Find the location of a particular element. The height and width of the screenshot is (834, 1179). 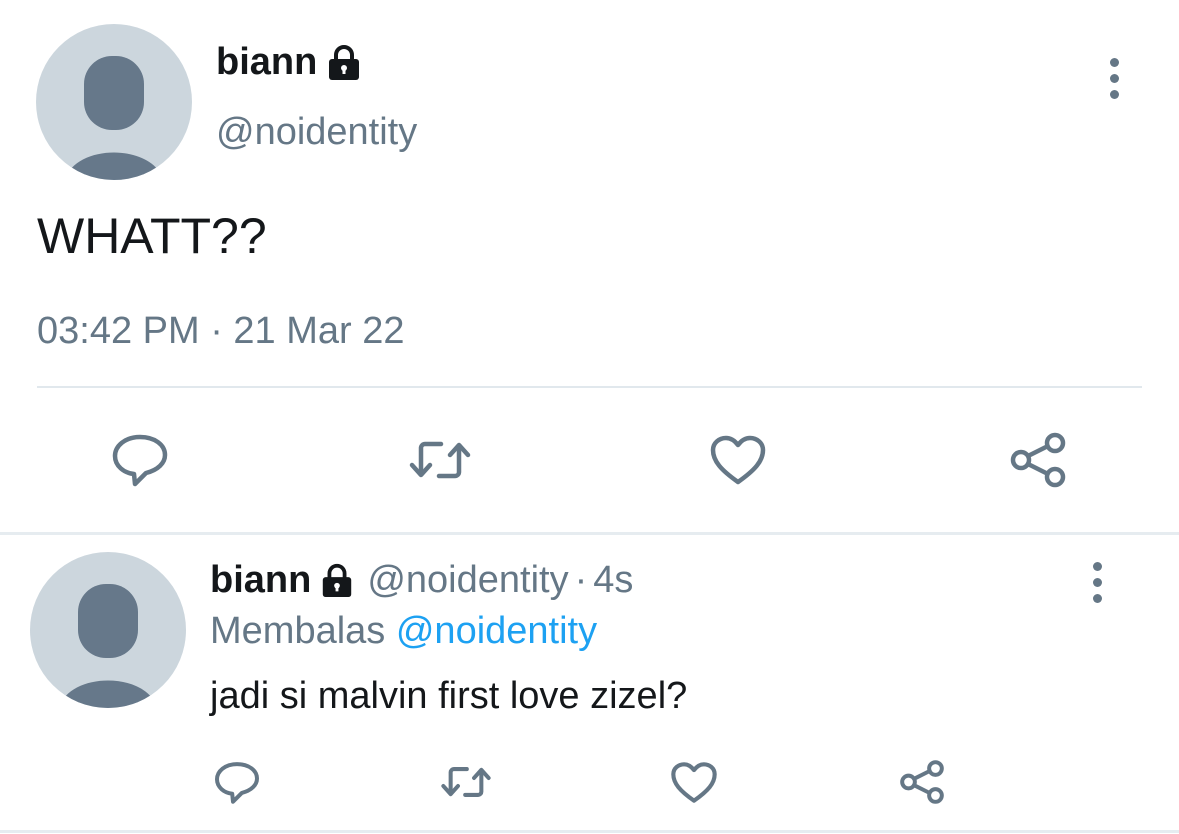

tweet-text: jadi si malvin first love zizel? is located at coordinates (449, 696).